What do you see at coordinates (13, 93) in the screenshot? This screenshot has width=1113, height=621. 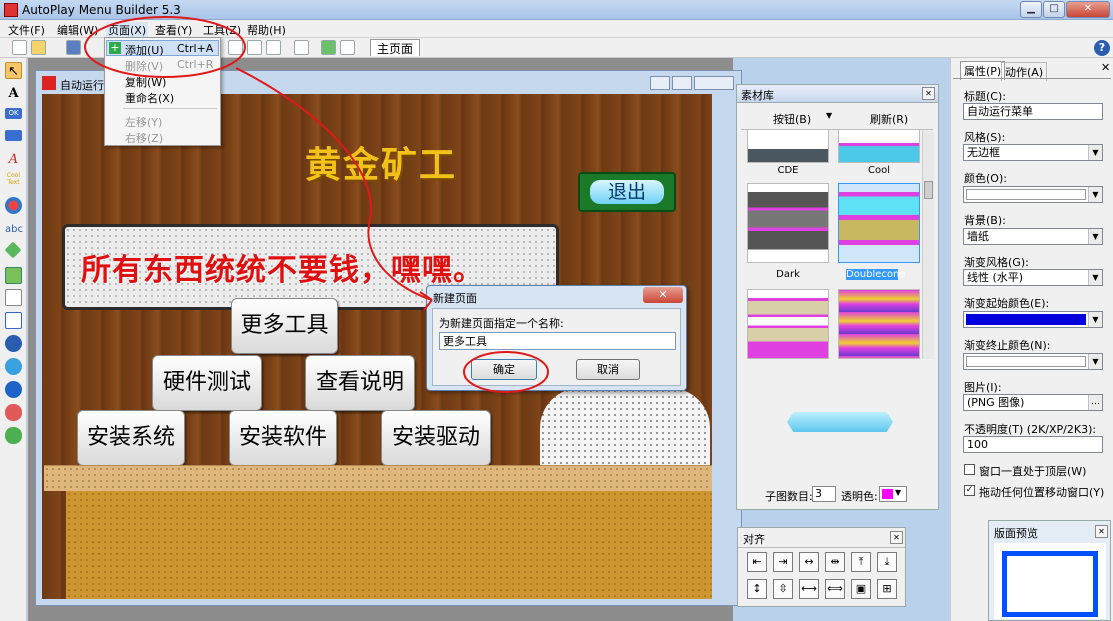 I see `text-tool-icon: A` at bounding box center [13, 93].